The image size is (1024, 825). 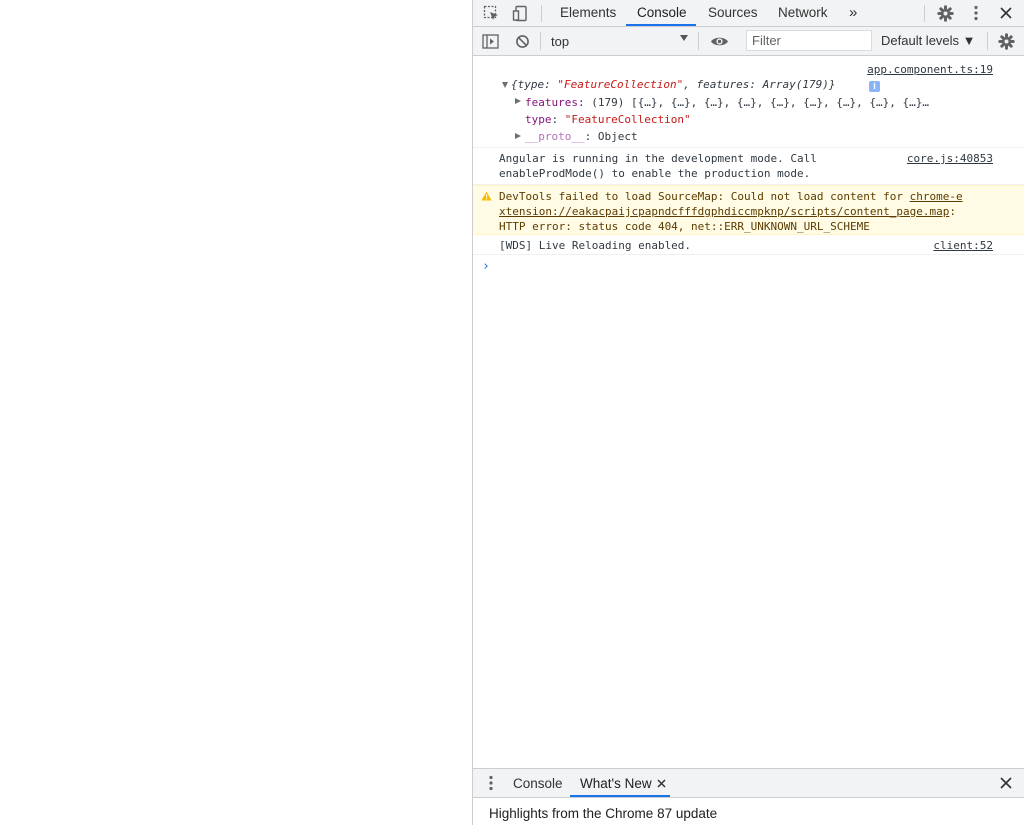 What do you see at coordinates (538, 783) in the screenshot?
I see `drawer-tab-console: Console` at bounding box center [538, 783].